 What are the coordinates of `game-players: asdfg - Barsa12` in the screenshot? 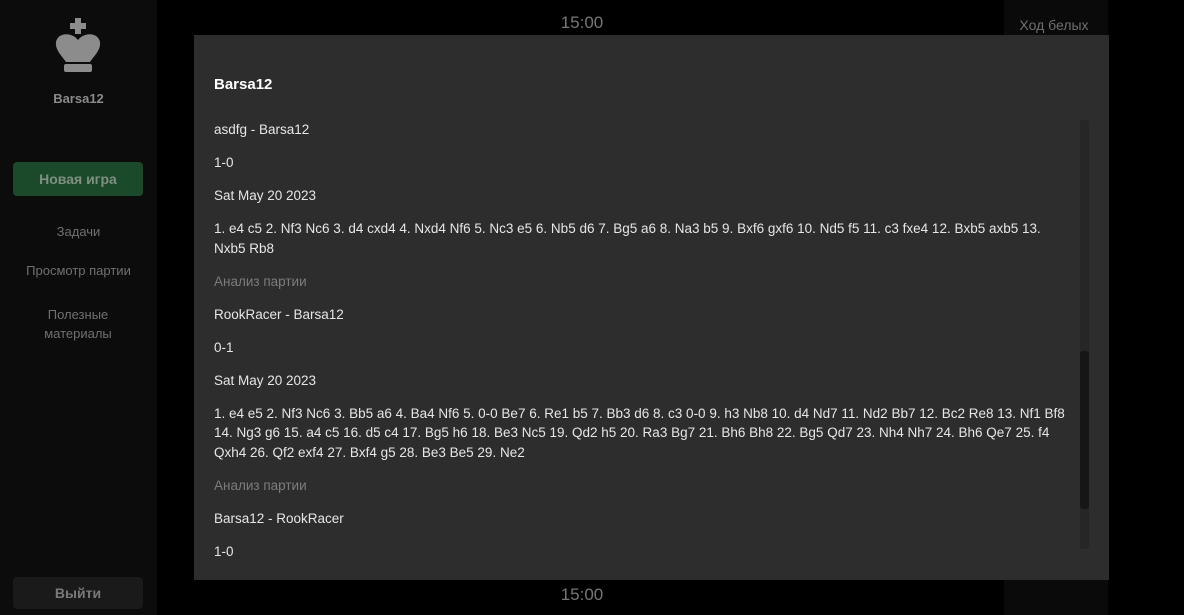 It's located at (262, 129).